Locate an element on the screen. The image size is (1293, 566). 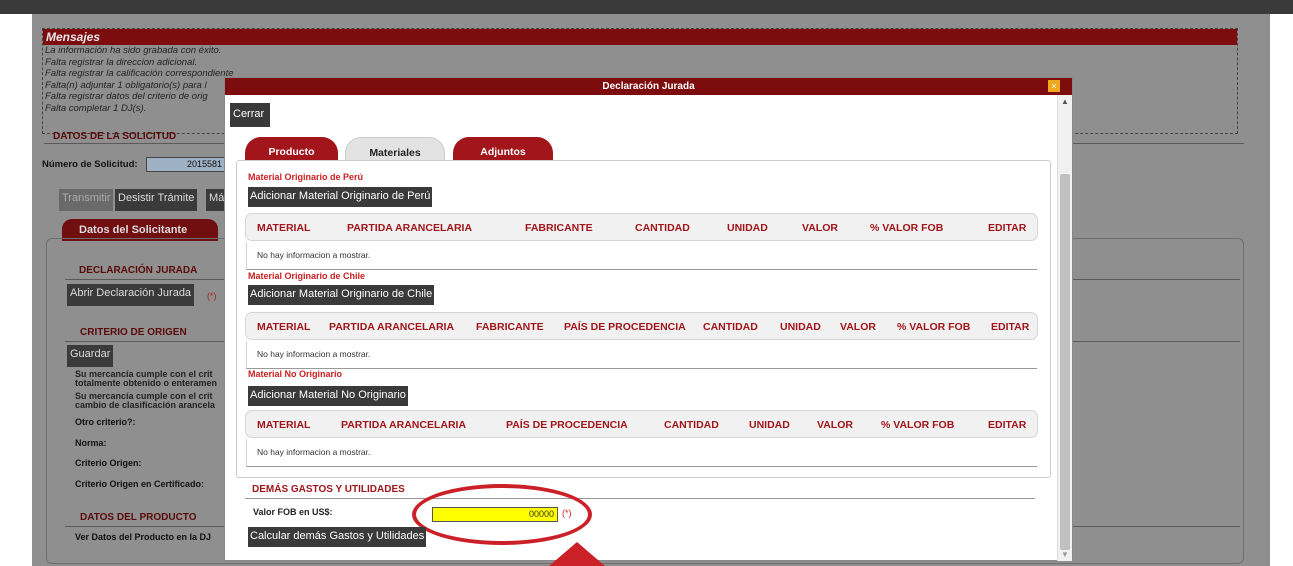
divider is located at coordinates (640, 498).